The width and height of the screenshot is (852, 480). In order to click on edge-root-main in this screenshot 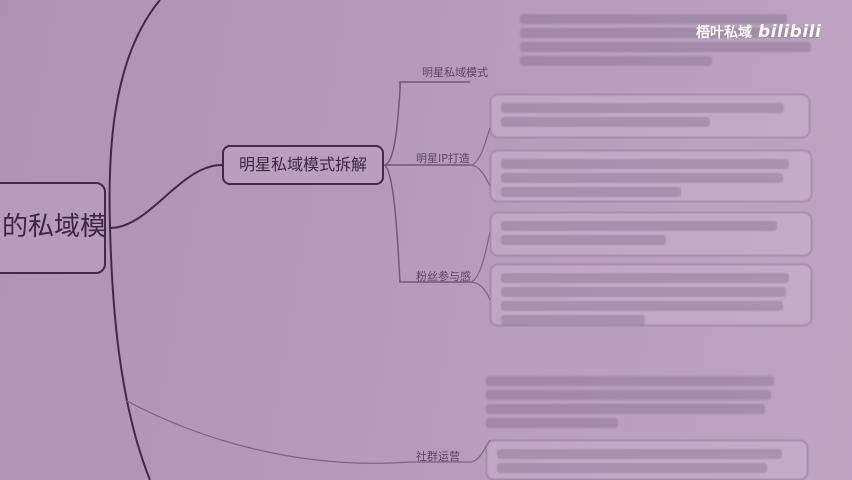, I will do `click(166, 196)`.